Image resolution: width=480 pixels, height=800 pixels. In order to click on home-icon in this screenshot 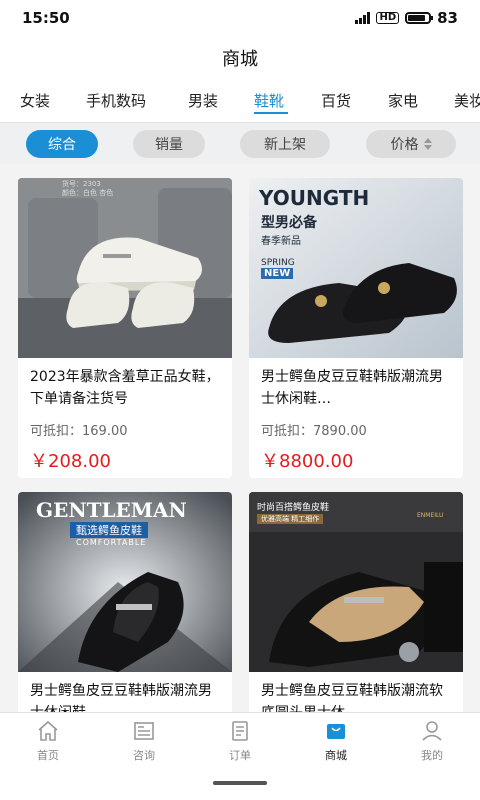, I will do `click(48, 730)`.